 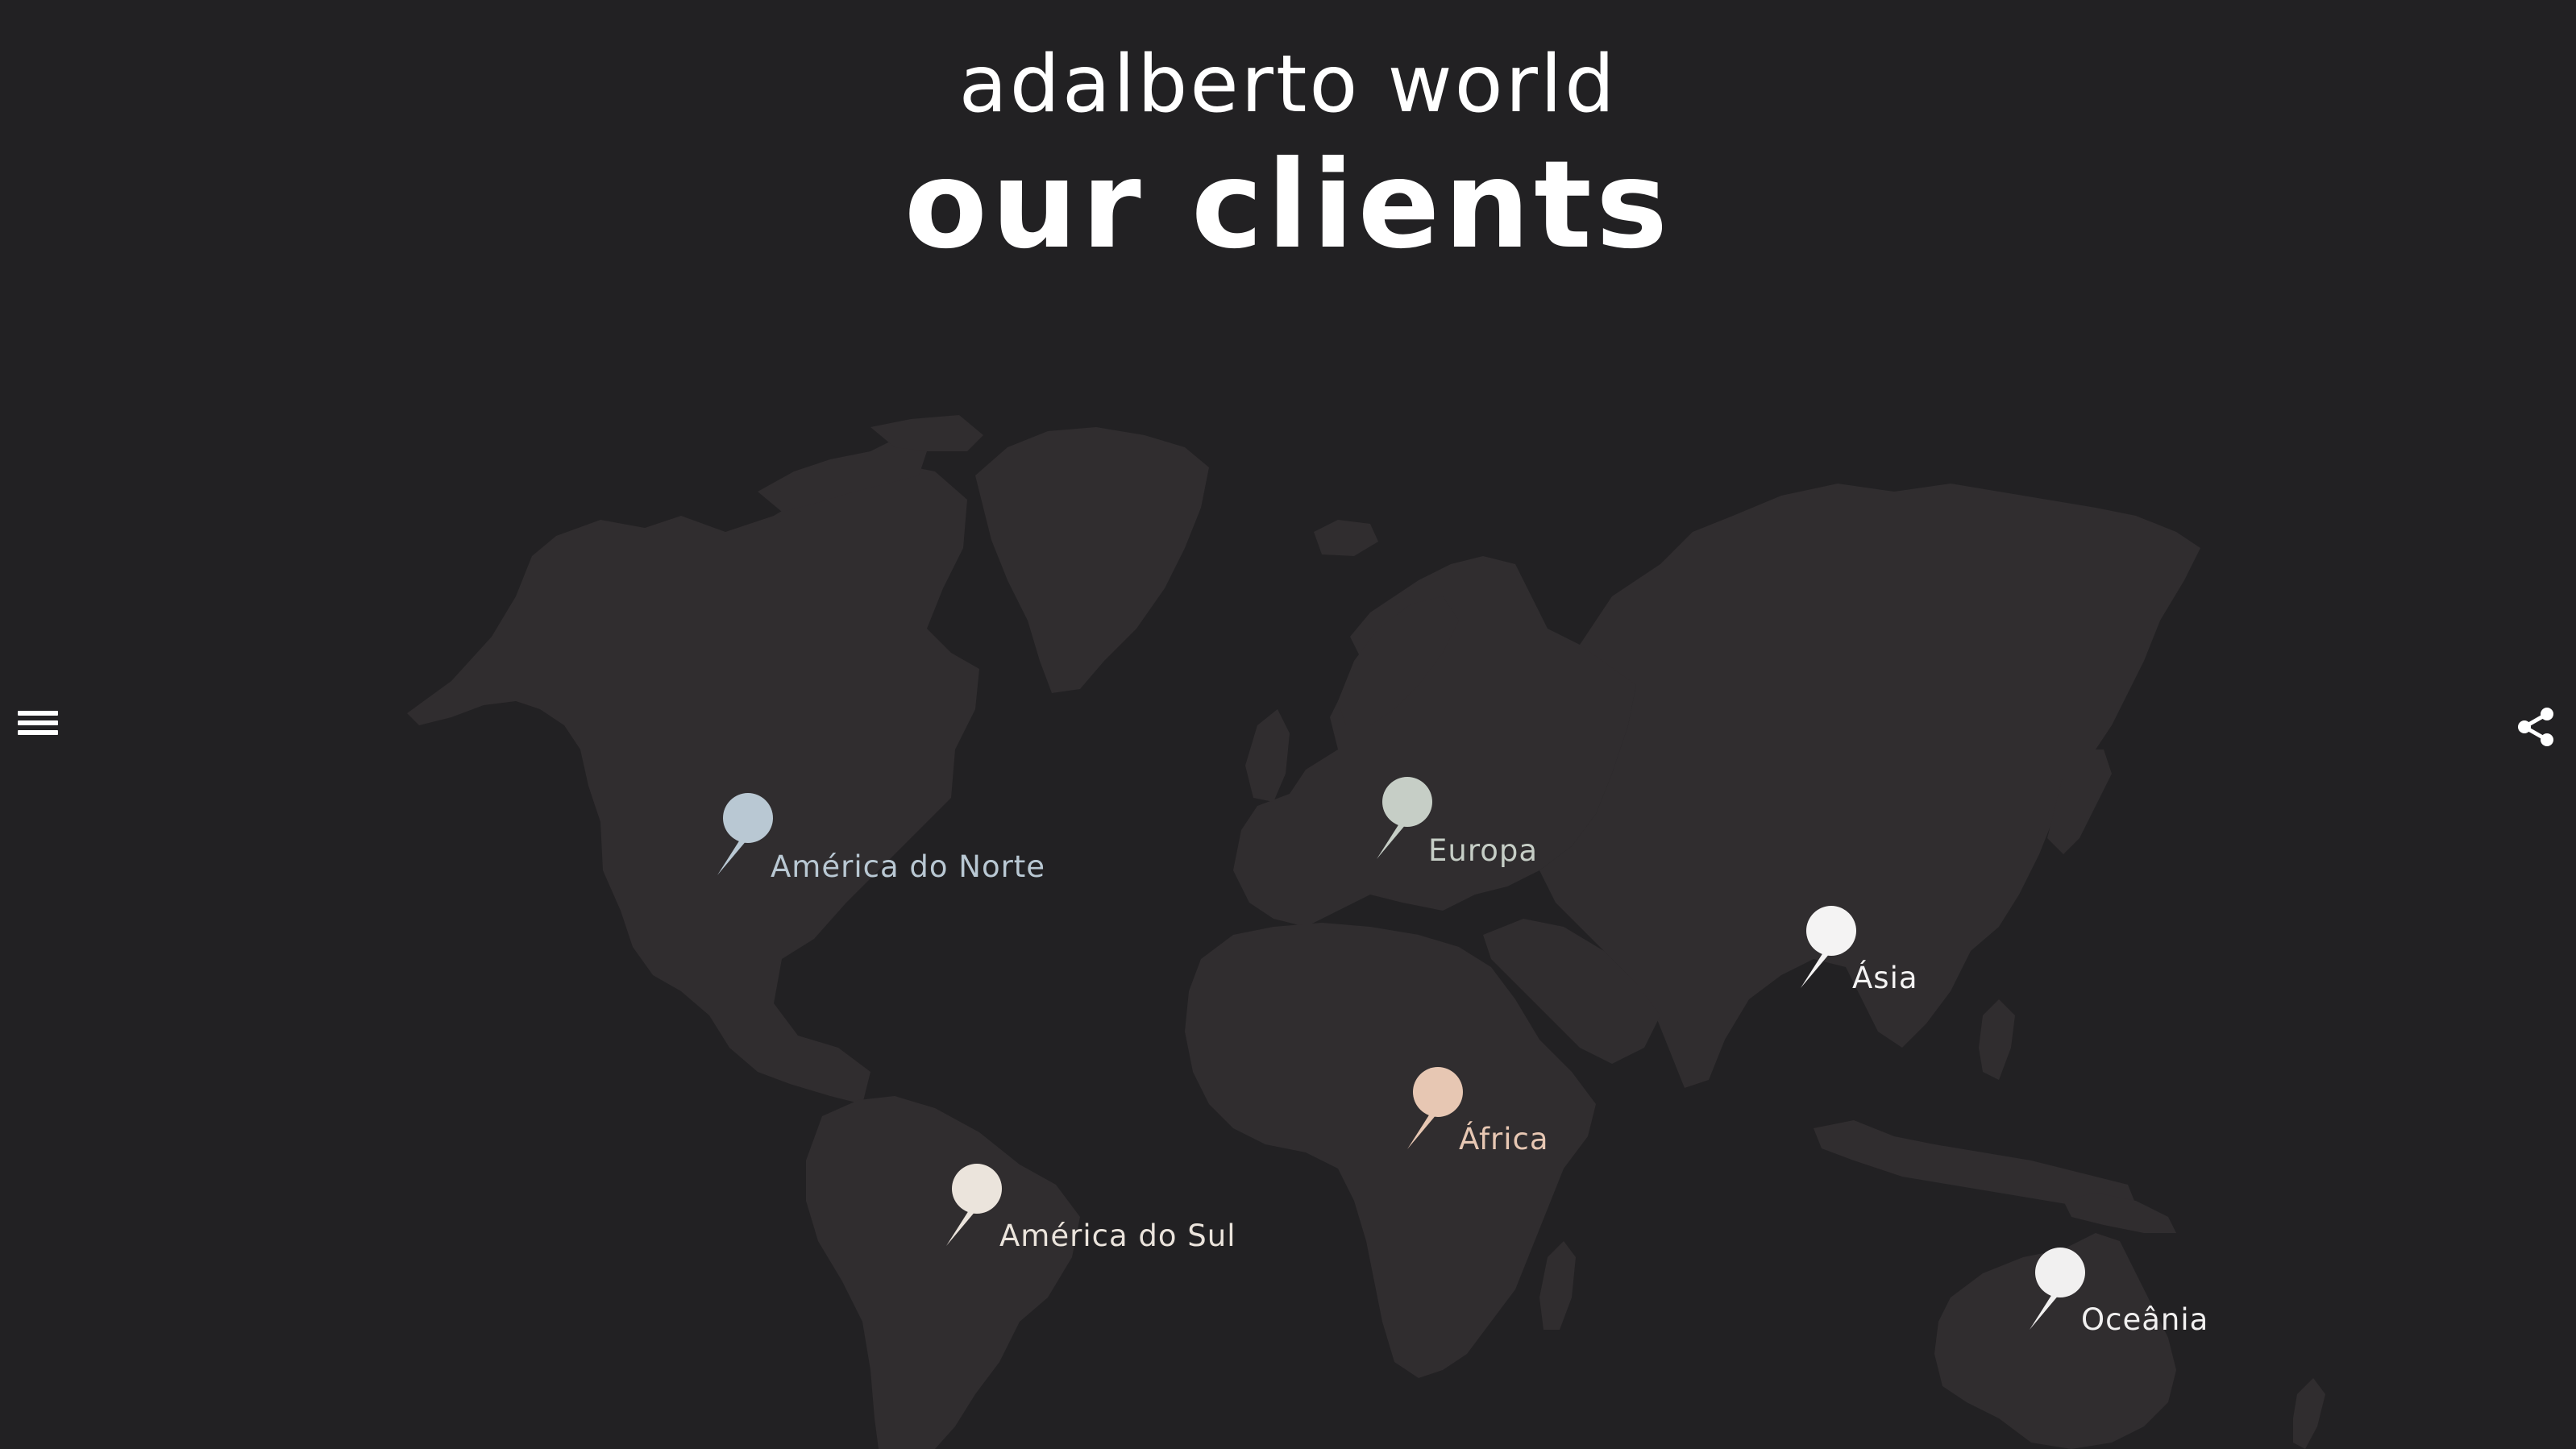 What do you see at coordinates (1483, 850) in the screenshot?
I see `marker-label: Europa` at bounding box center [1483, 850].